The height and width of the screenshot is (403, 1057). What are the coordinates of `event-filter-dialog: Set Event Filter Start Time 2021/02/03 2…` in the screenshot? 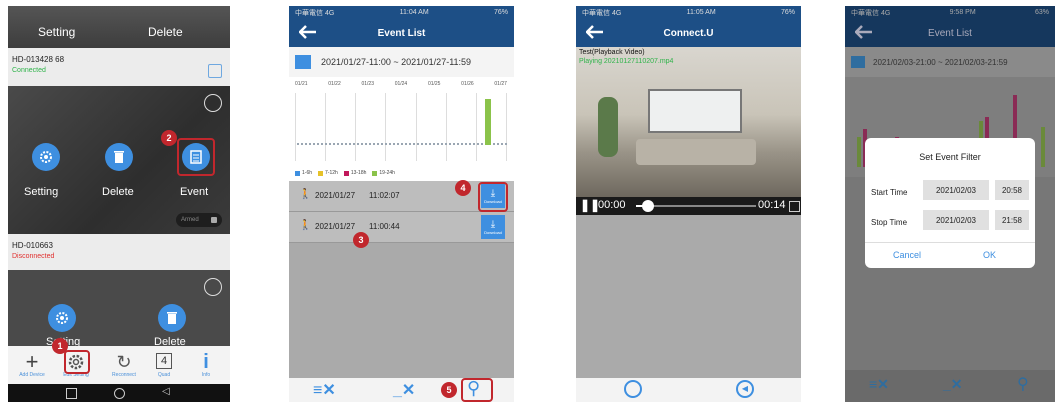 It's located at (950, 203).